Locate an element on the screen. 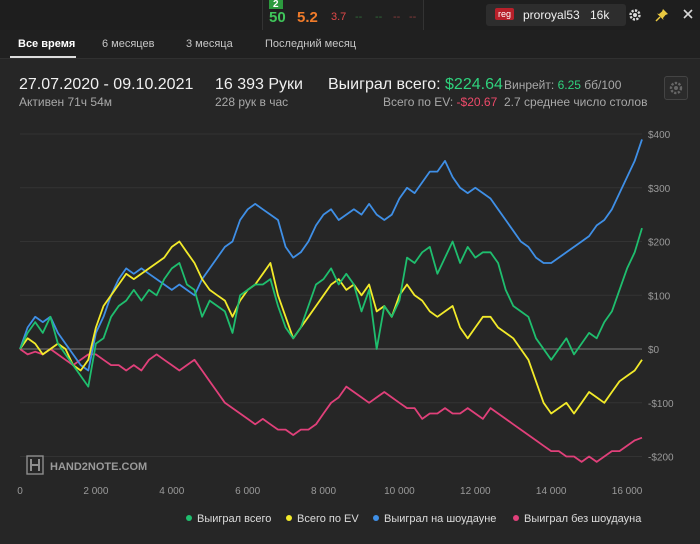  x-tick-label: 8 000 is located at coordinates (323, 491).